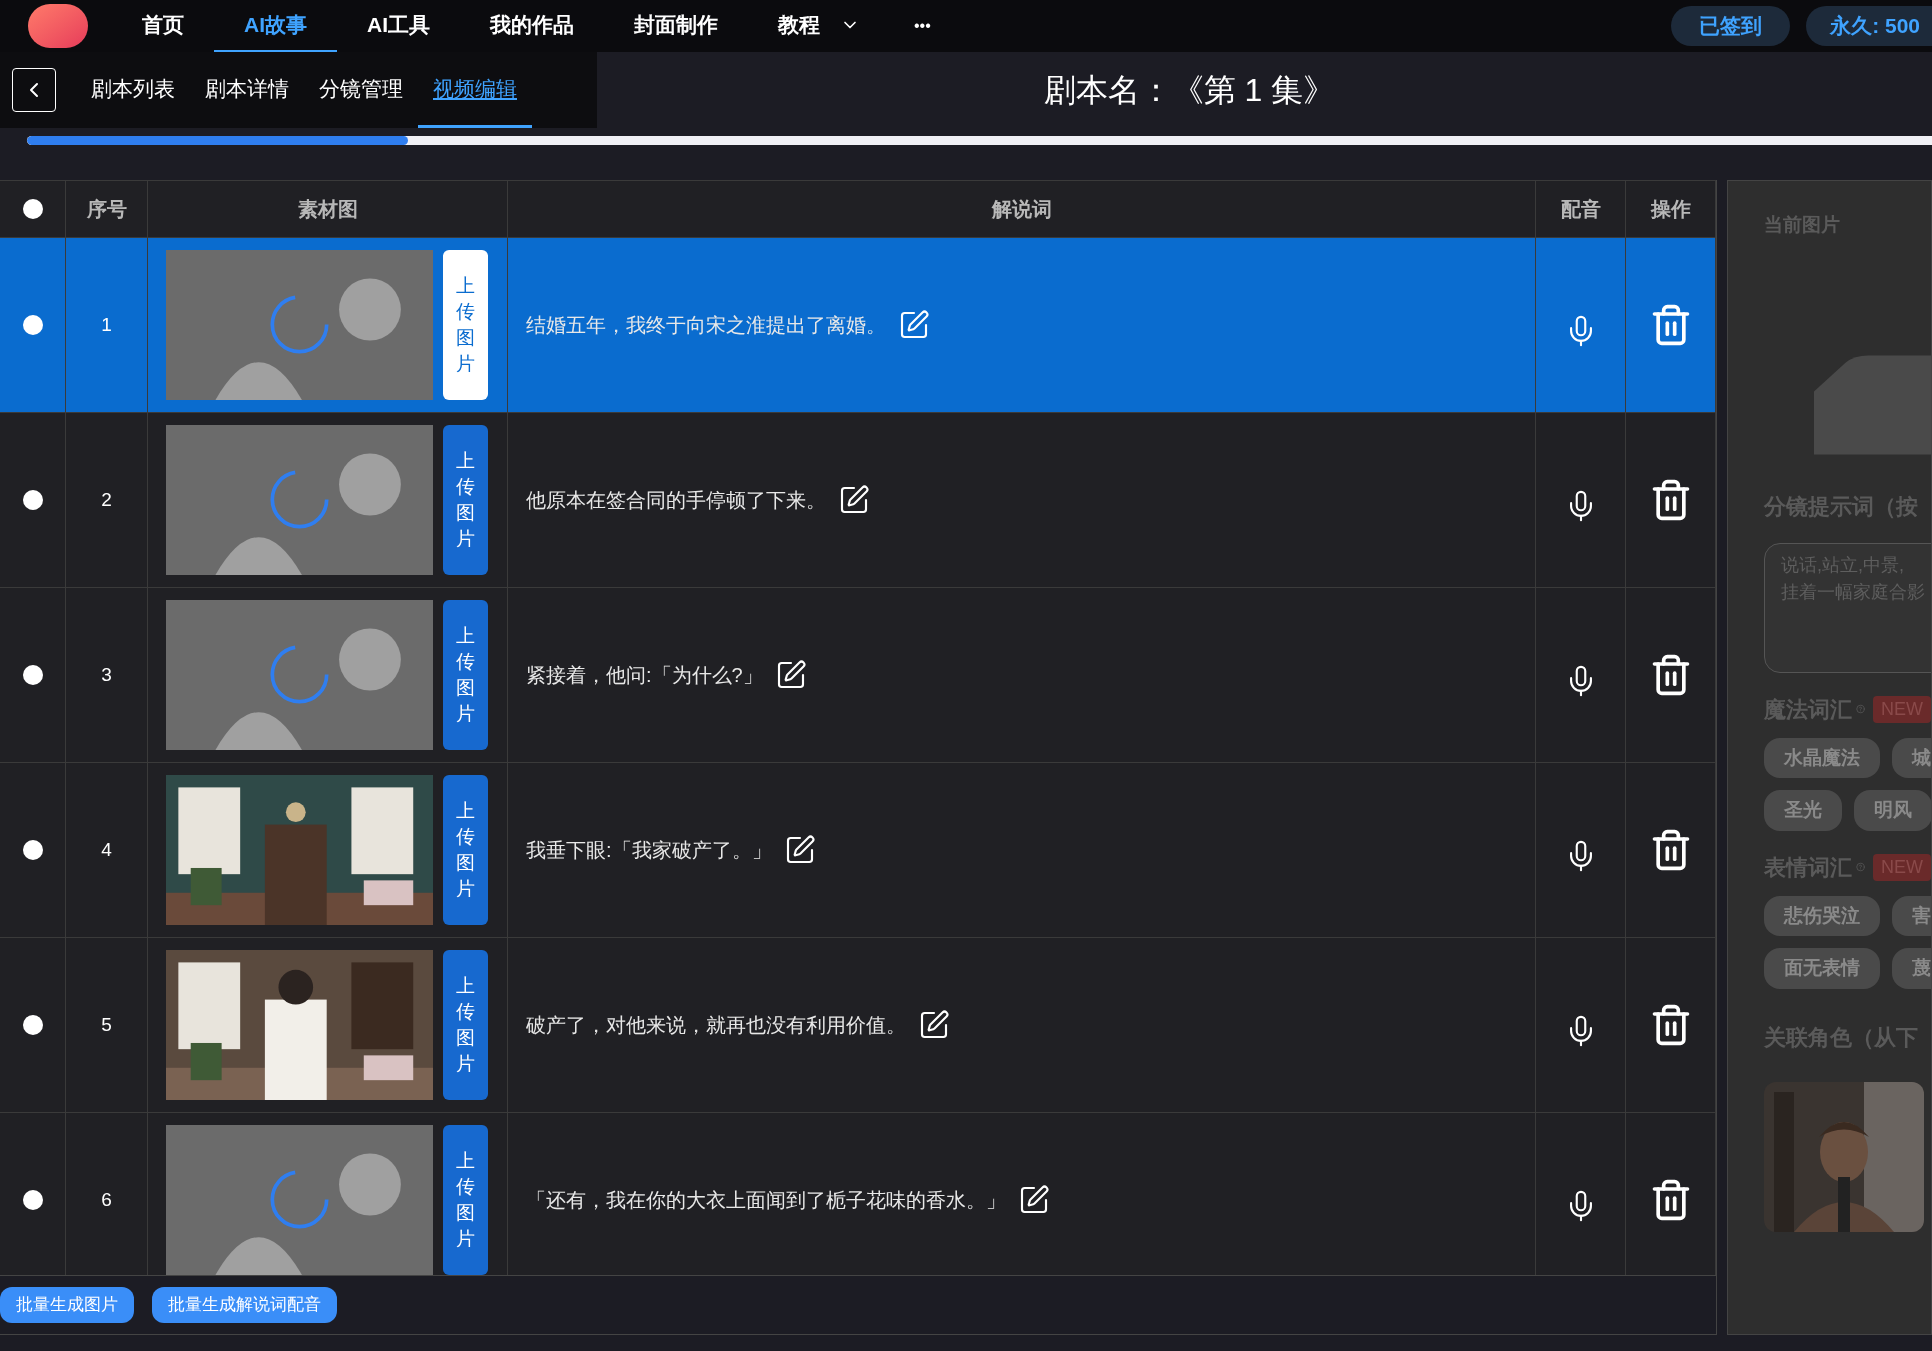  I want to click on nav-tab: AI工具, so click(398, 26).